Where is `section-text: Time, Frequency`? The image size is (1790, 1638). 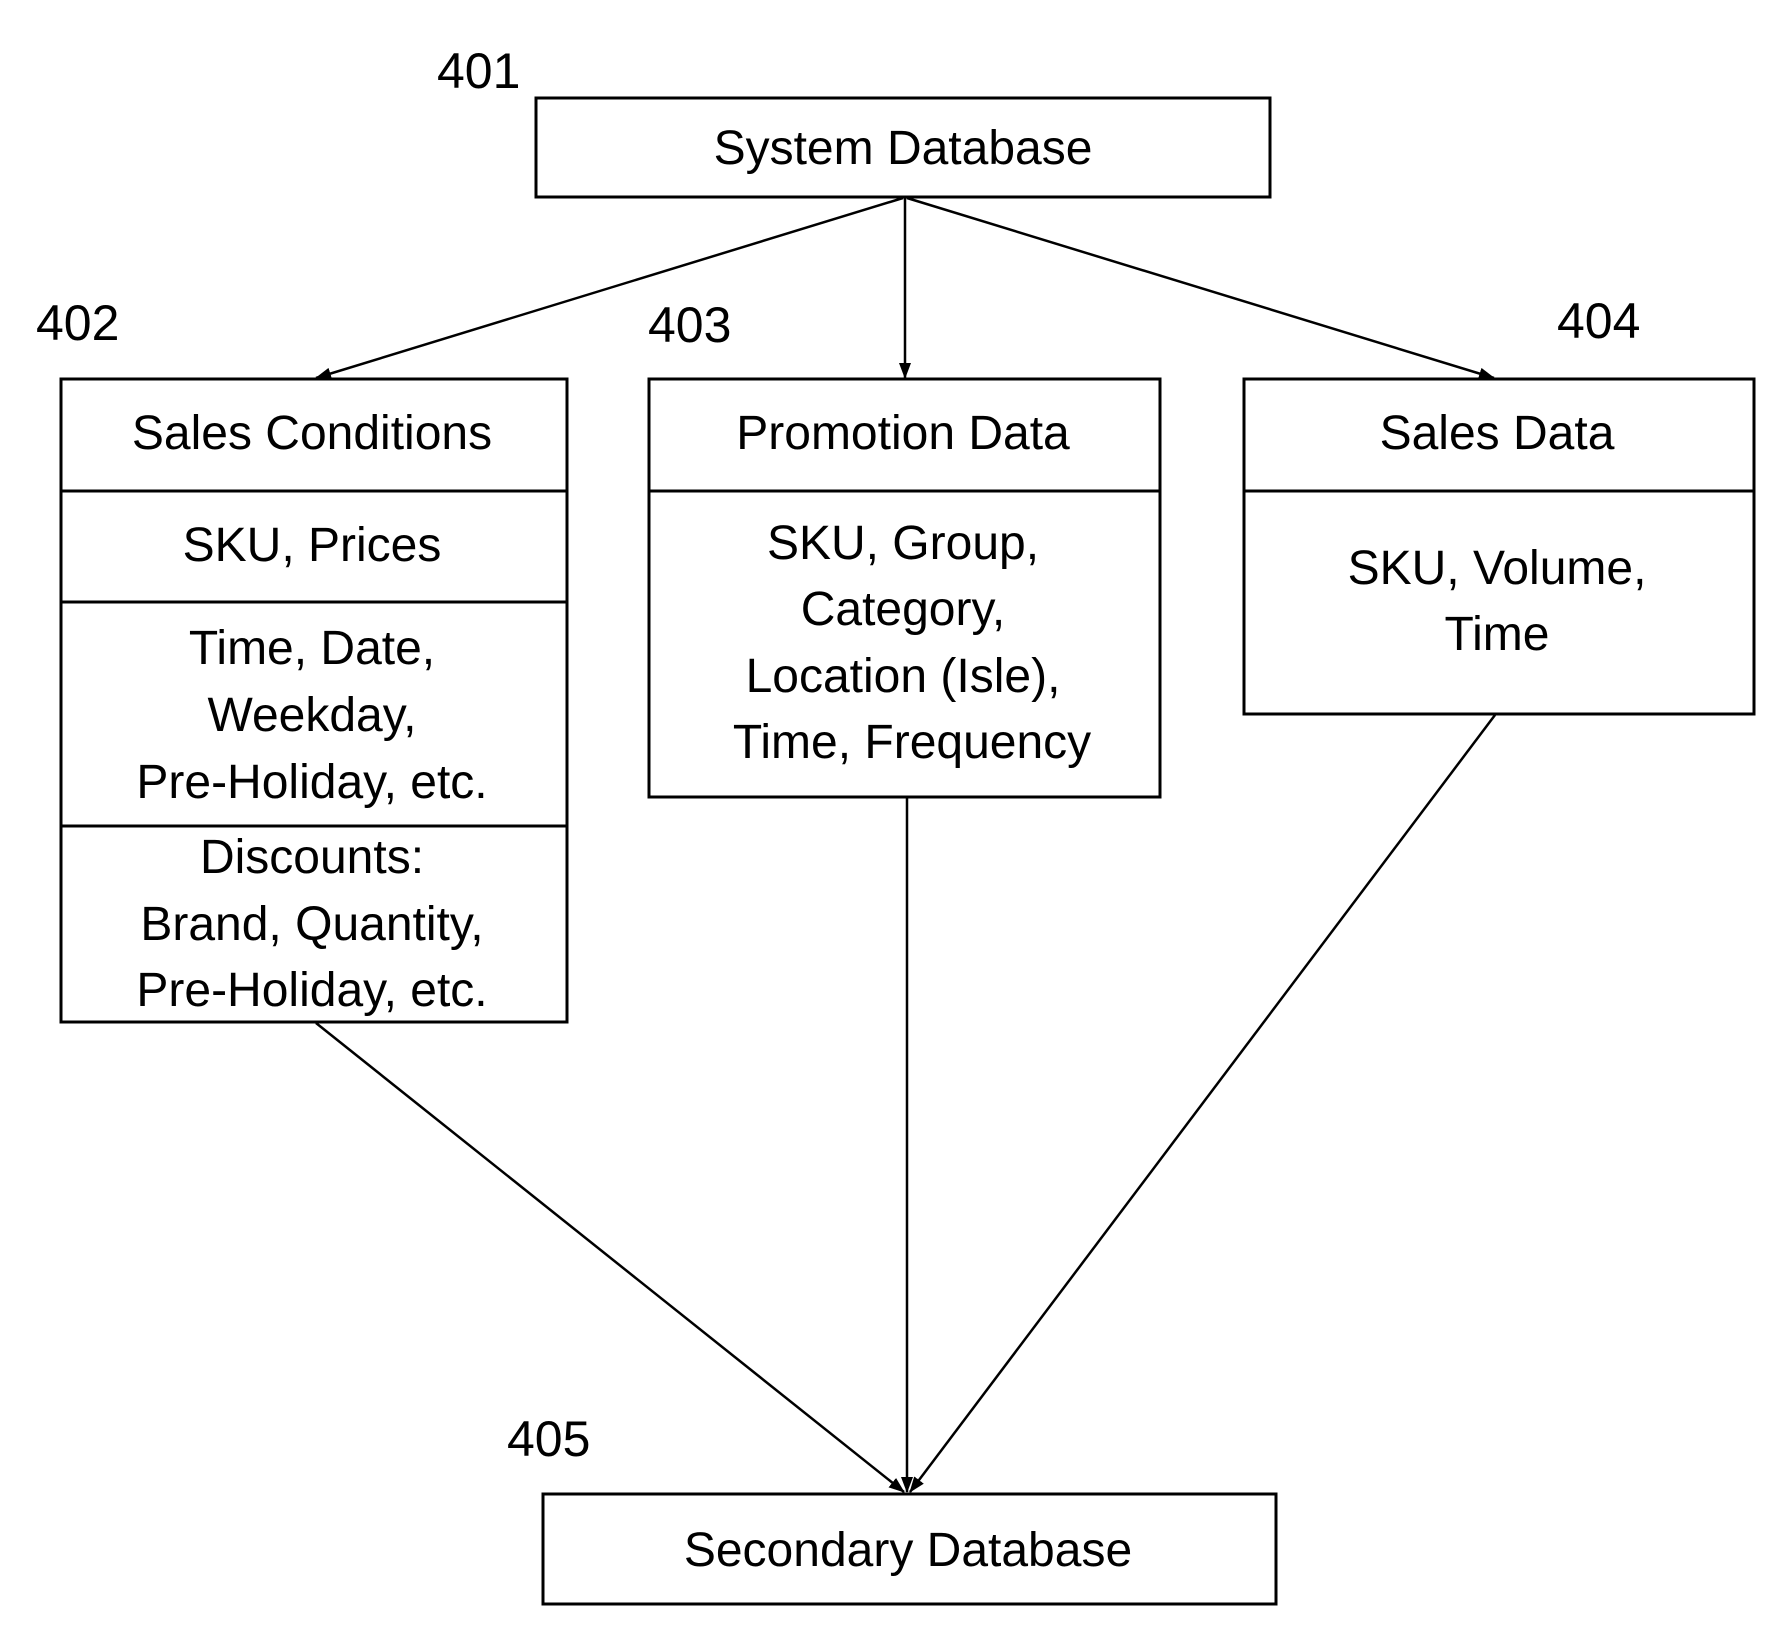 section-text: Time, Frequency is located at coordinates (912, 742).